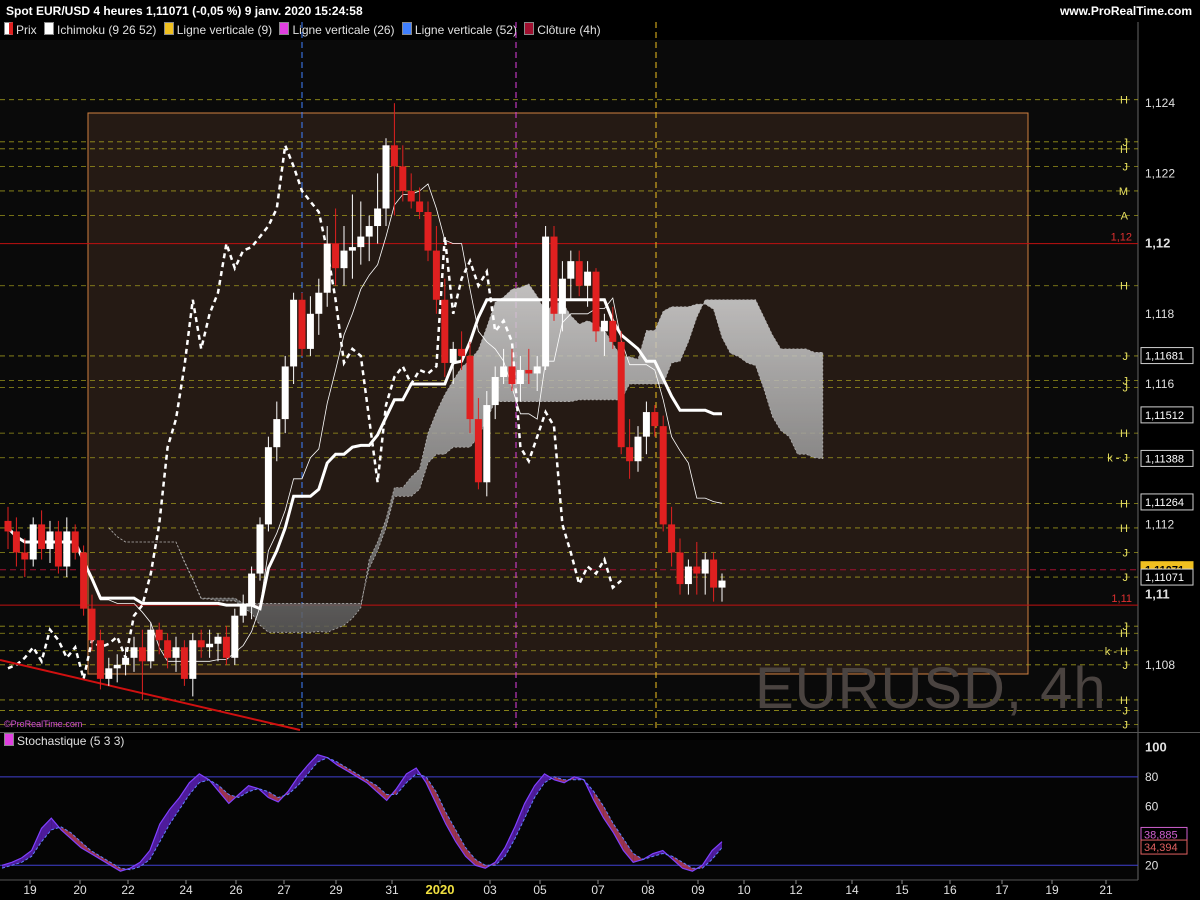 Image resolution: width=1200 pixels, height=900 pixels. Describe the element at coordinates (1117, 459) in the screenshot. I see `level-label: k - J` at that location.